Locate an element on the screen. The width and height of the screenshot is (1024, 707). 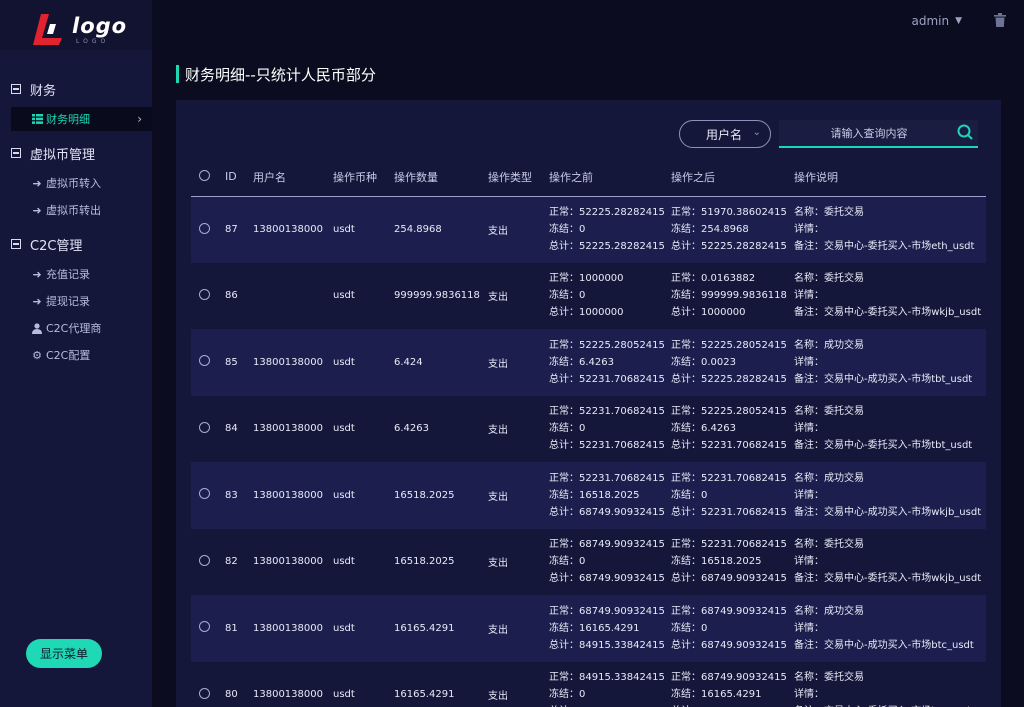
sidebar-item-recharge: ➜ 充值记录 is located at coordinates (76, 274).